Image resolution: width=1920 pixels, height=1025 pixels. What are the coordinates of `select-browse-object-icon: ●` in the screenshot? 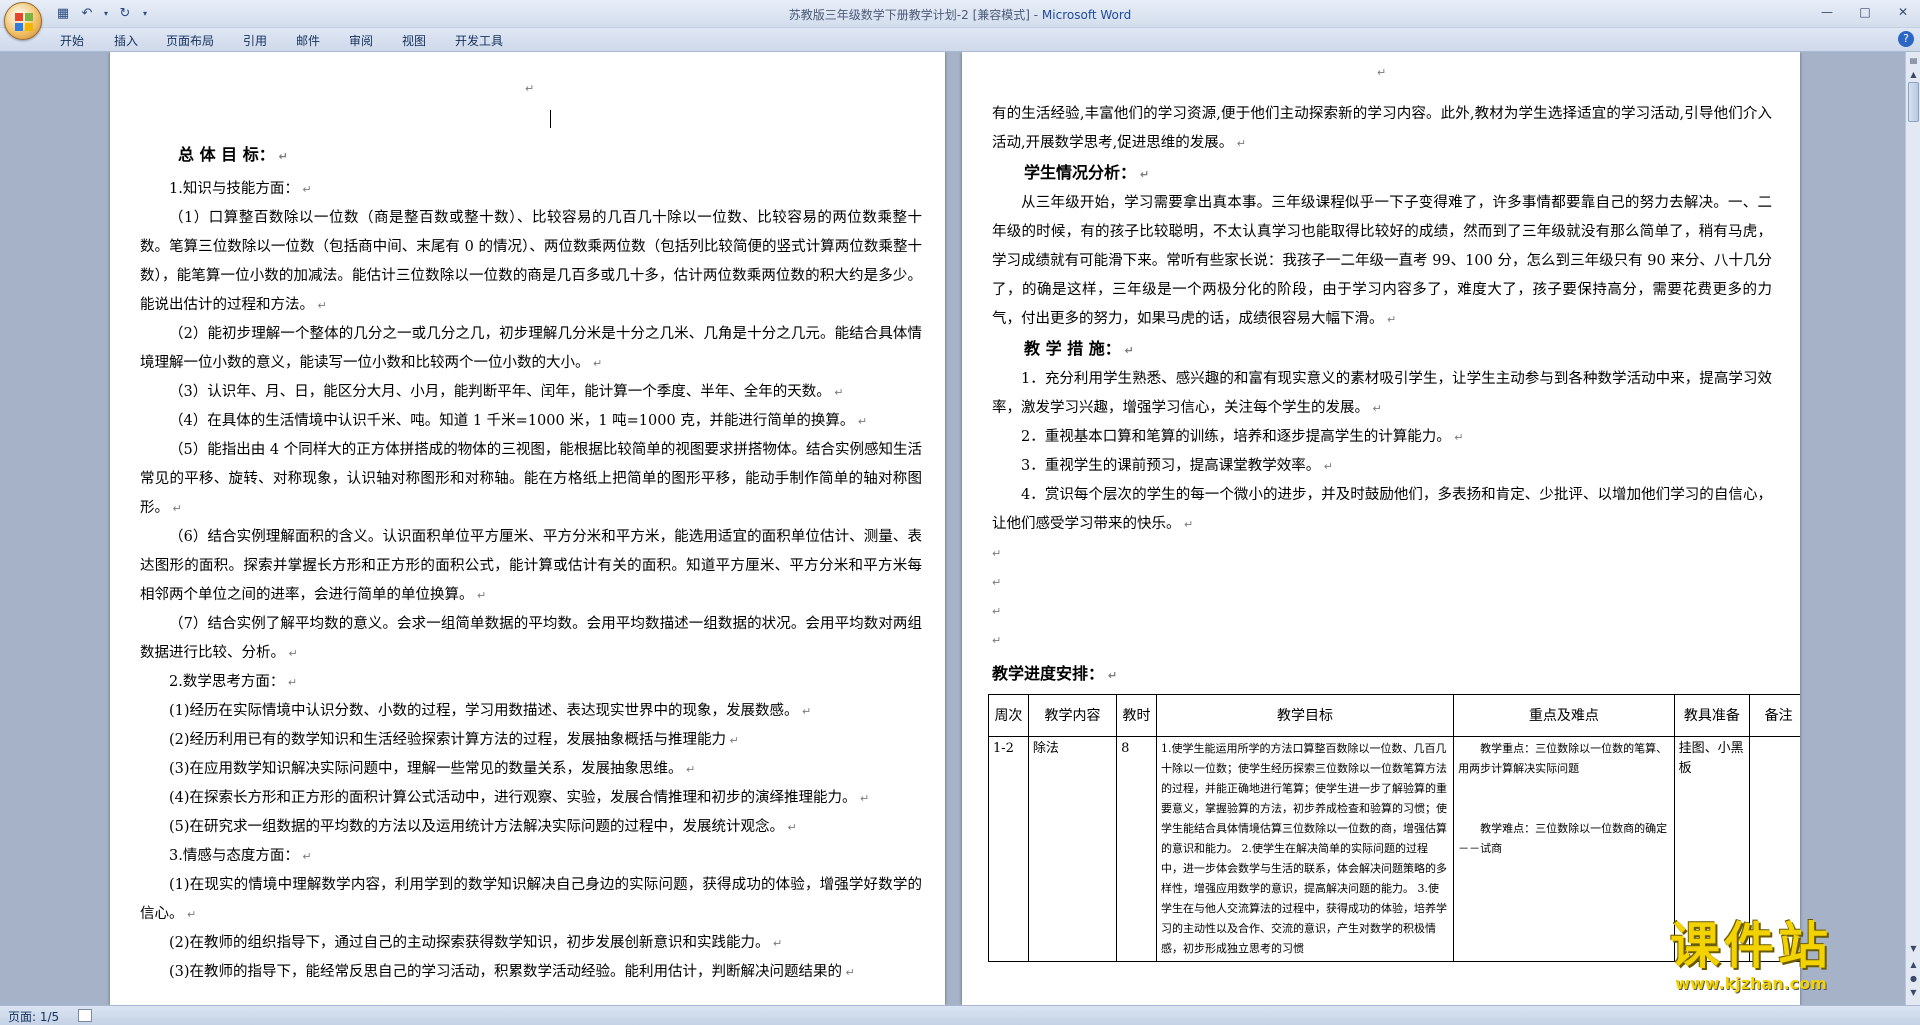 It's located at (1913, 979).